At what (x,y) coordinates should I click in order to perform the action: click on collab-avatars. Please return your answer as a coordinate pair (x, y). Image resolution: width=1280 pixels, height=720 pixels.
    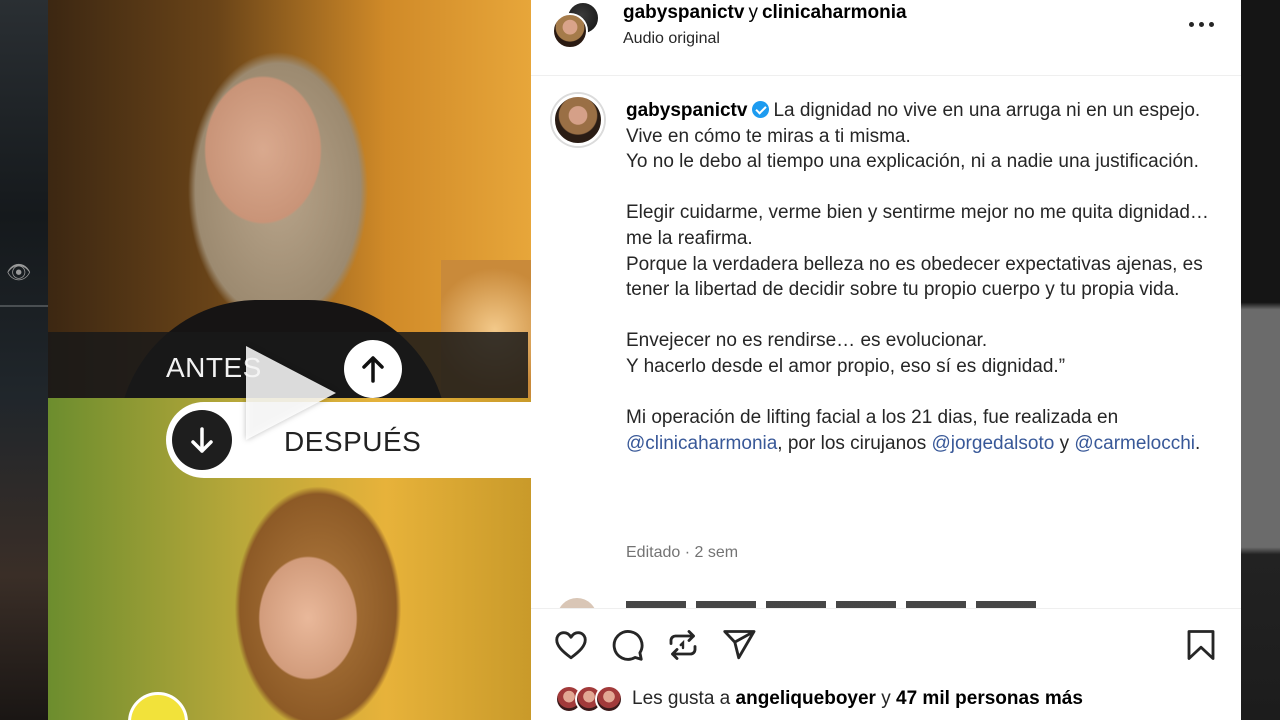
    Looking at the image, I should click on (576, 26).